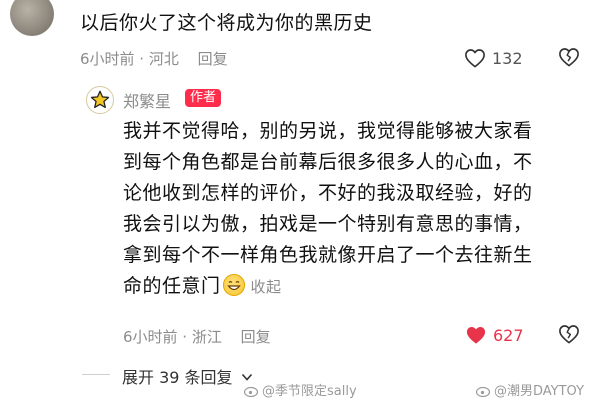 The width and height of the screenshot is (600, 403). I want to click on watermark-right: @潮男DAYTOY, so click(529, 389).